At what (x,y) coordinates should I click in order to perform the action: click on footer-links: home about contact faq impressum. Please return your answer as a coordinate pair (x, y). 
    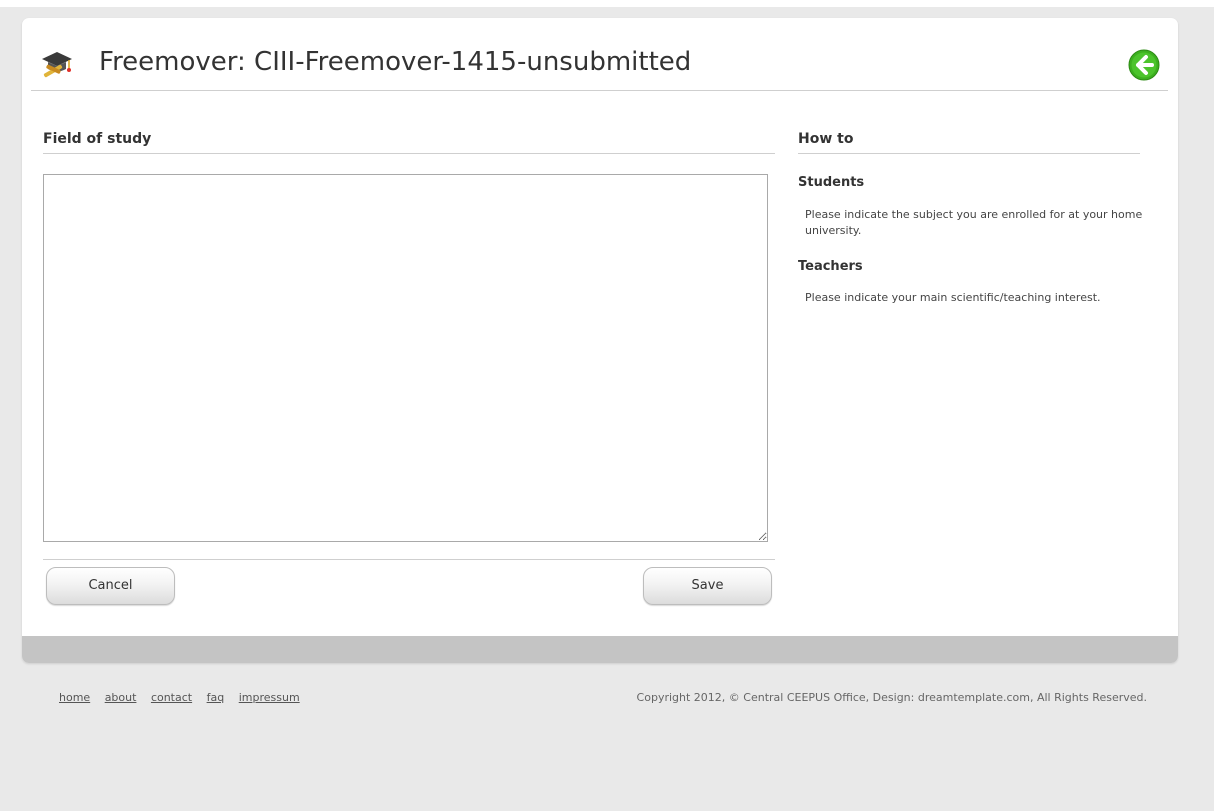
    Looking at the image, I should click on (185, 697).